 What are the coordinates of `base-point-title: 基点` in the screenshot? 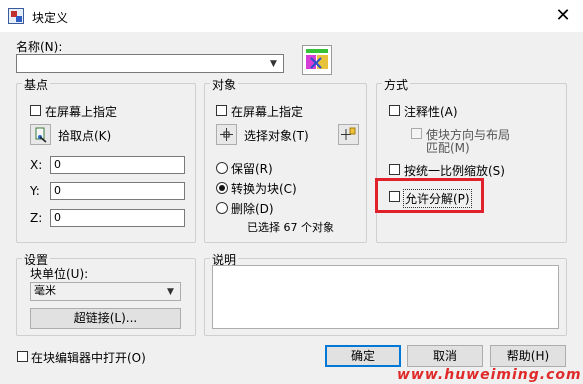 It's located at (36, 84).